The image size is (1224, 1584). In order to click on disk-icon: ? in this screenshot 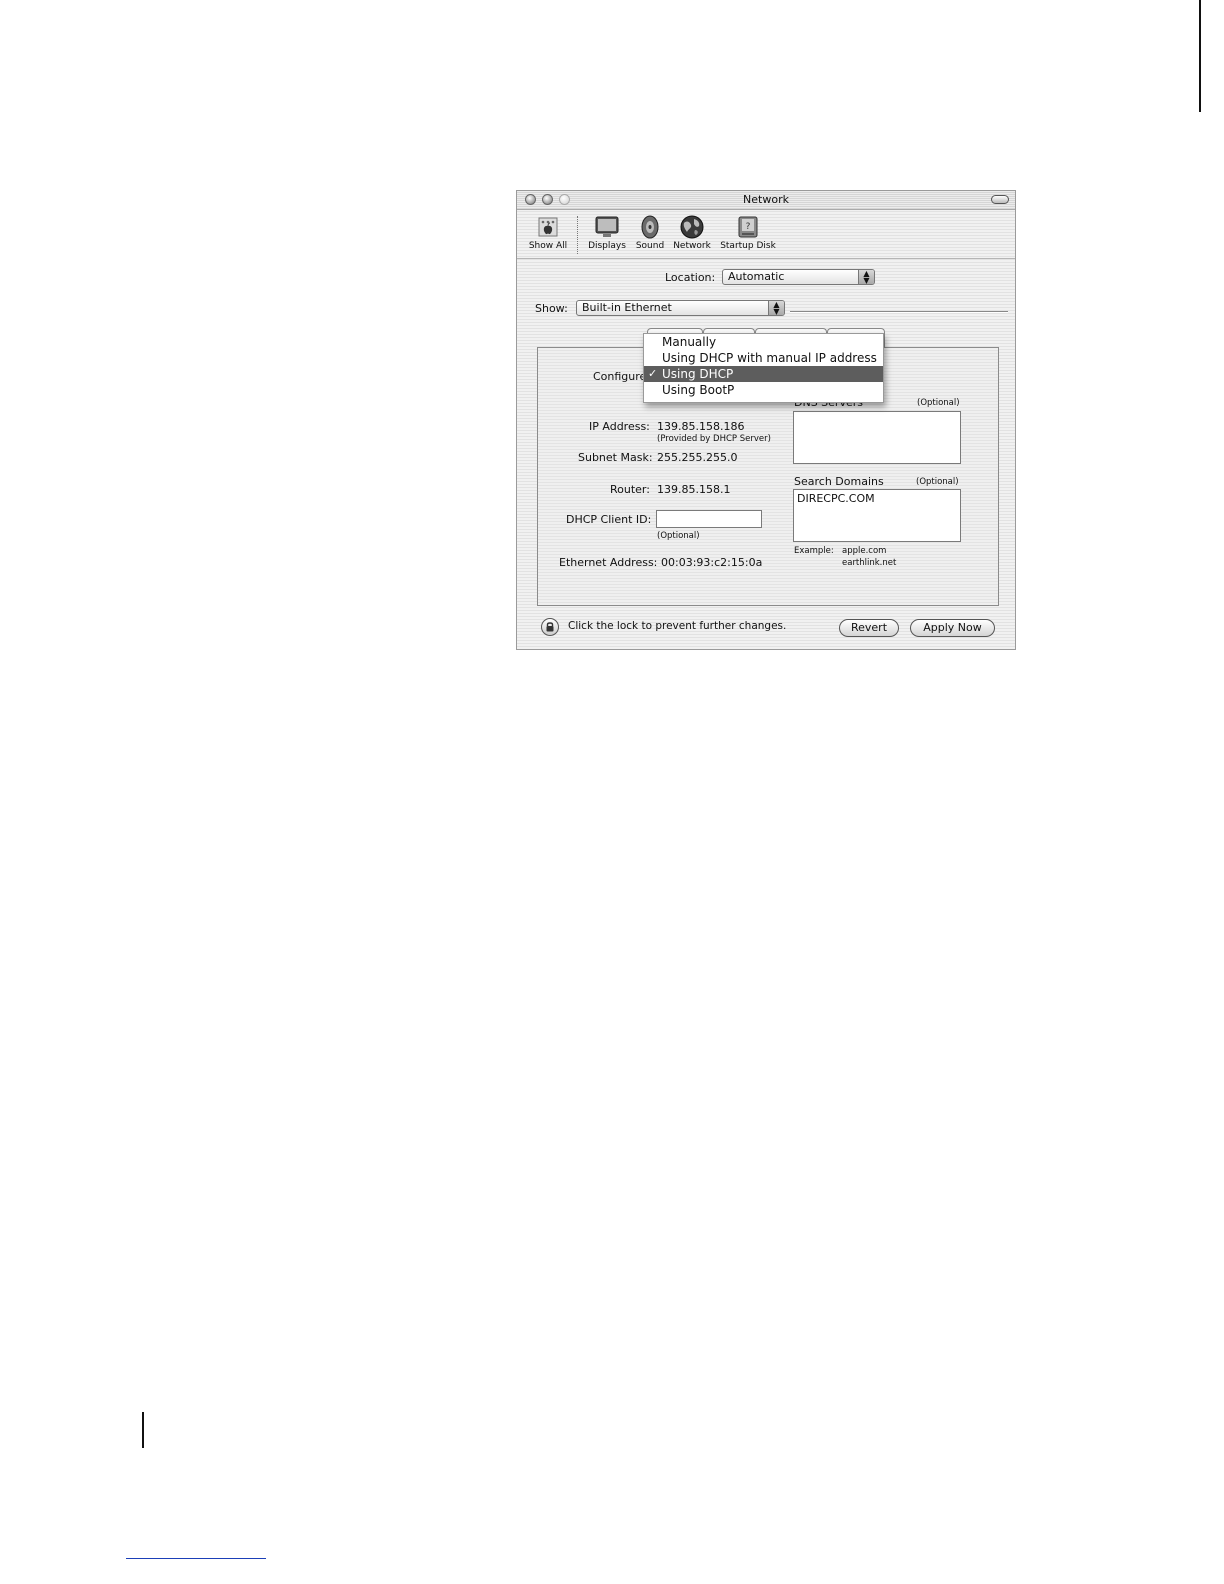, I will do `click(748, 227)`.